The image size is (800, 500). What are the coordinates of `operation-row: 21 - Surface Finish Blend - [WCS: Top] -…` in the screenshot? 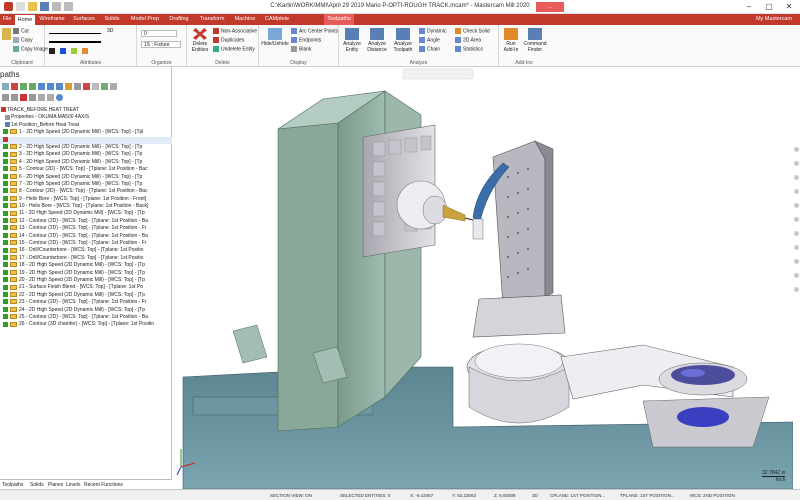 It's located at (86, 287).